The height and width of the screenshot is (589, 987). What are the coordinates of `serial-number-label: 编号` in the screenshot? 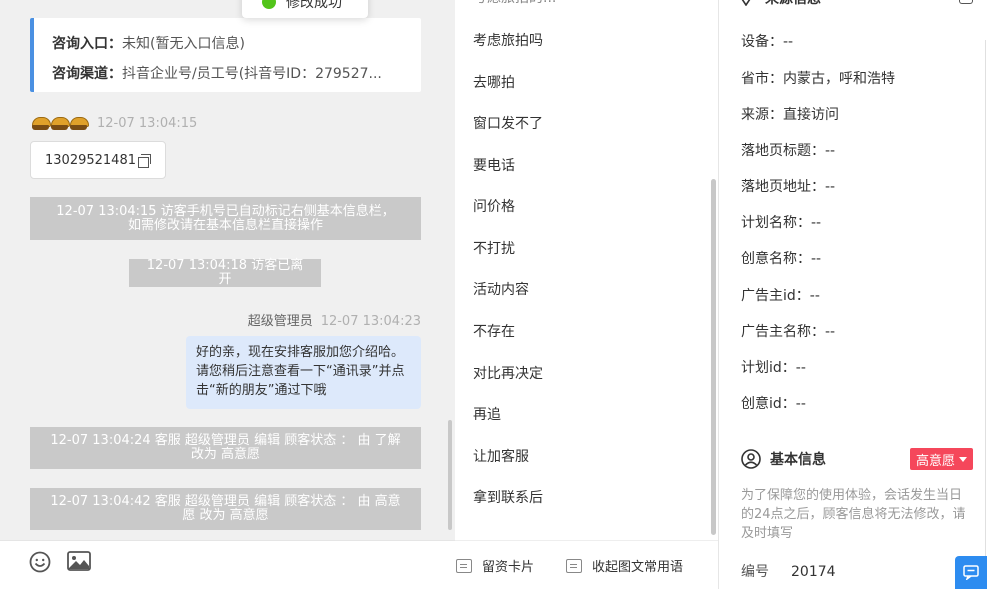 It's located at (755, 572).